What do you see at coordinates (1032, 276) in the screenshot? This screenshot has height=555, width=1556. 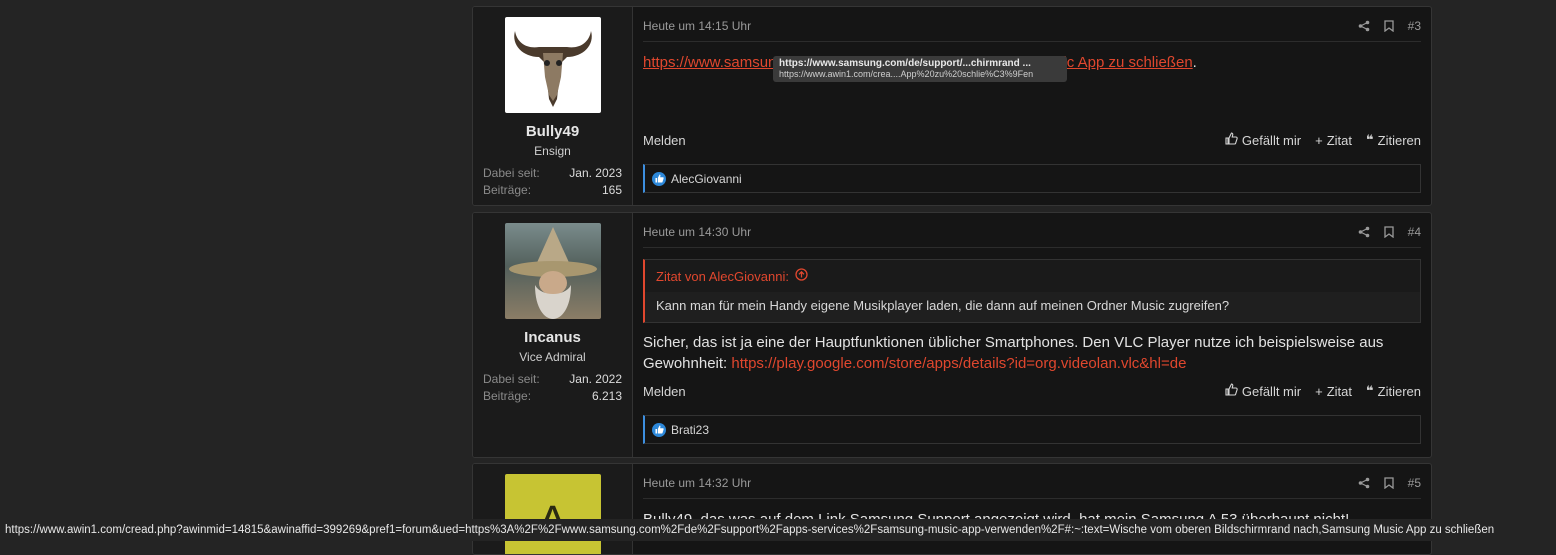 I see `quote-header: Zitat von AlecGiovanni:` at bounding box center [1032, 276].